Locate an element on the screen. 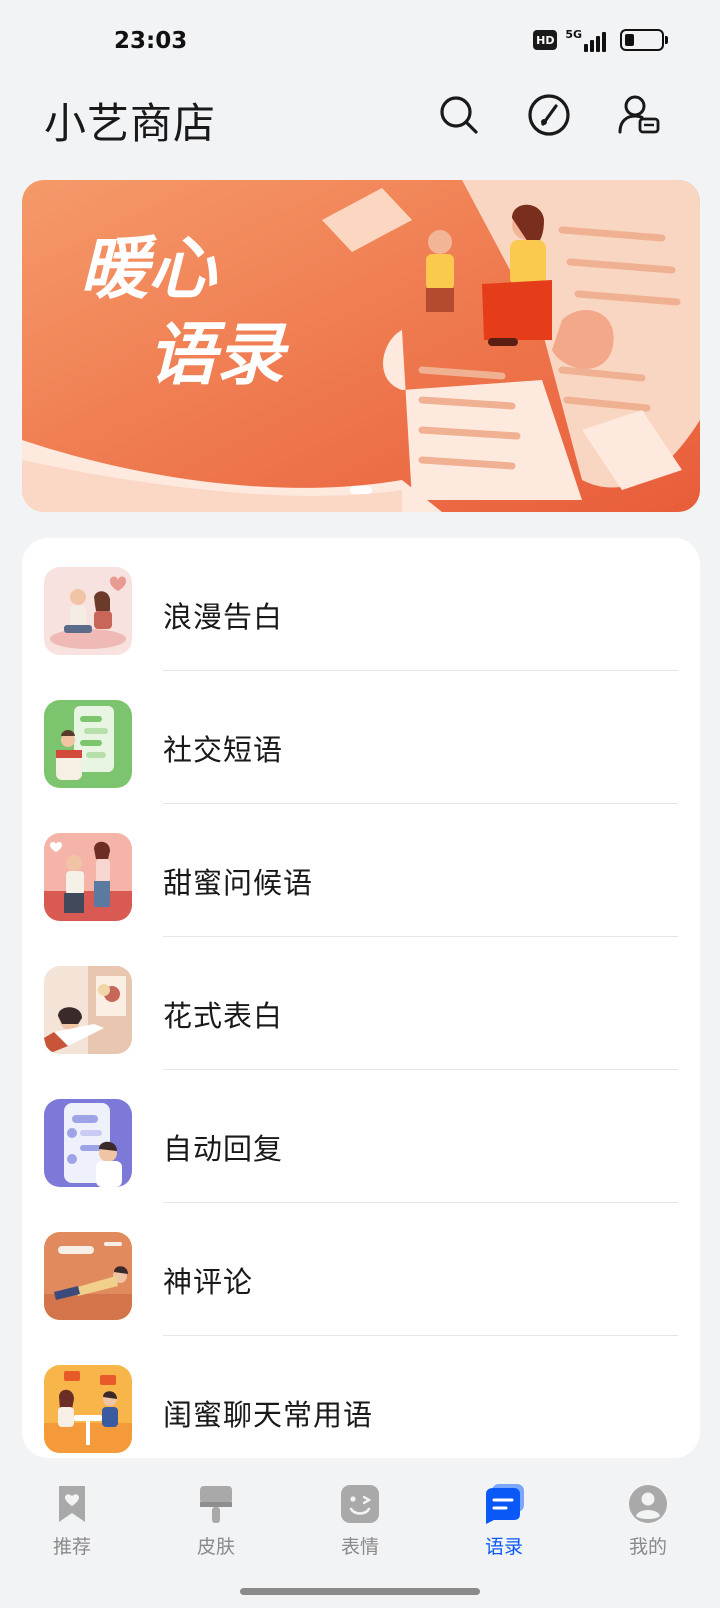 Image resolution: width=720 pixels, height=1608 pixels. user-message-icon is located at coordinates (639, 115).